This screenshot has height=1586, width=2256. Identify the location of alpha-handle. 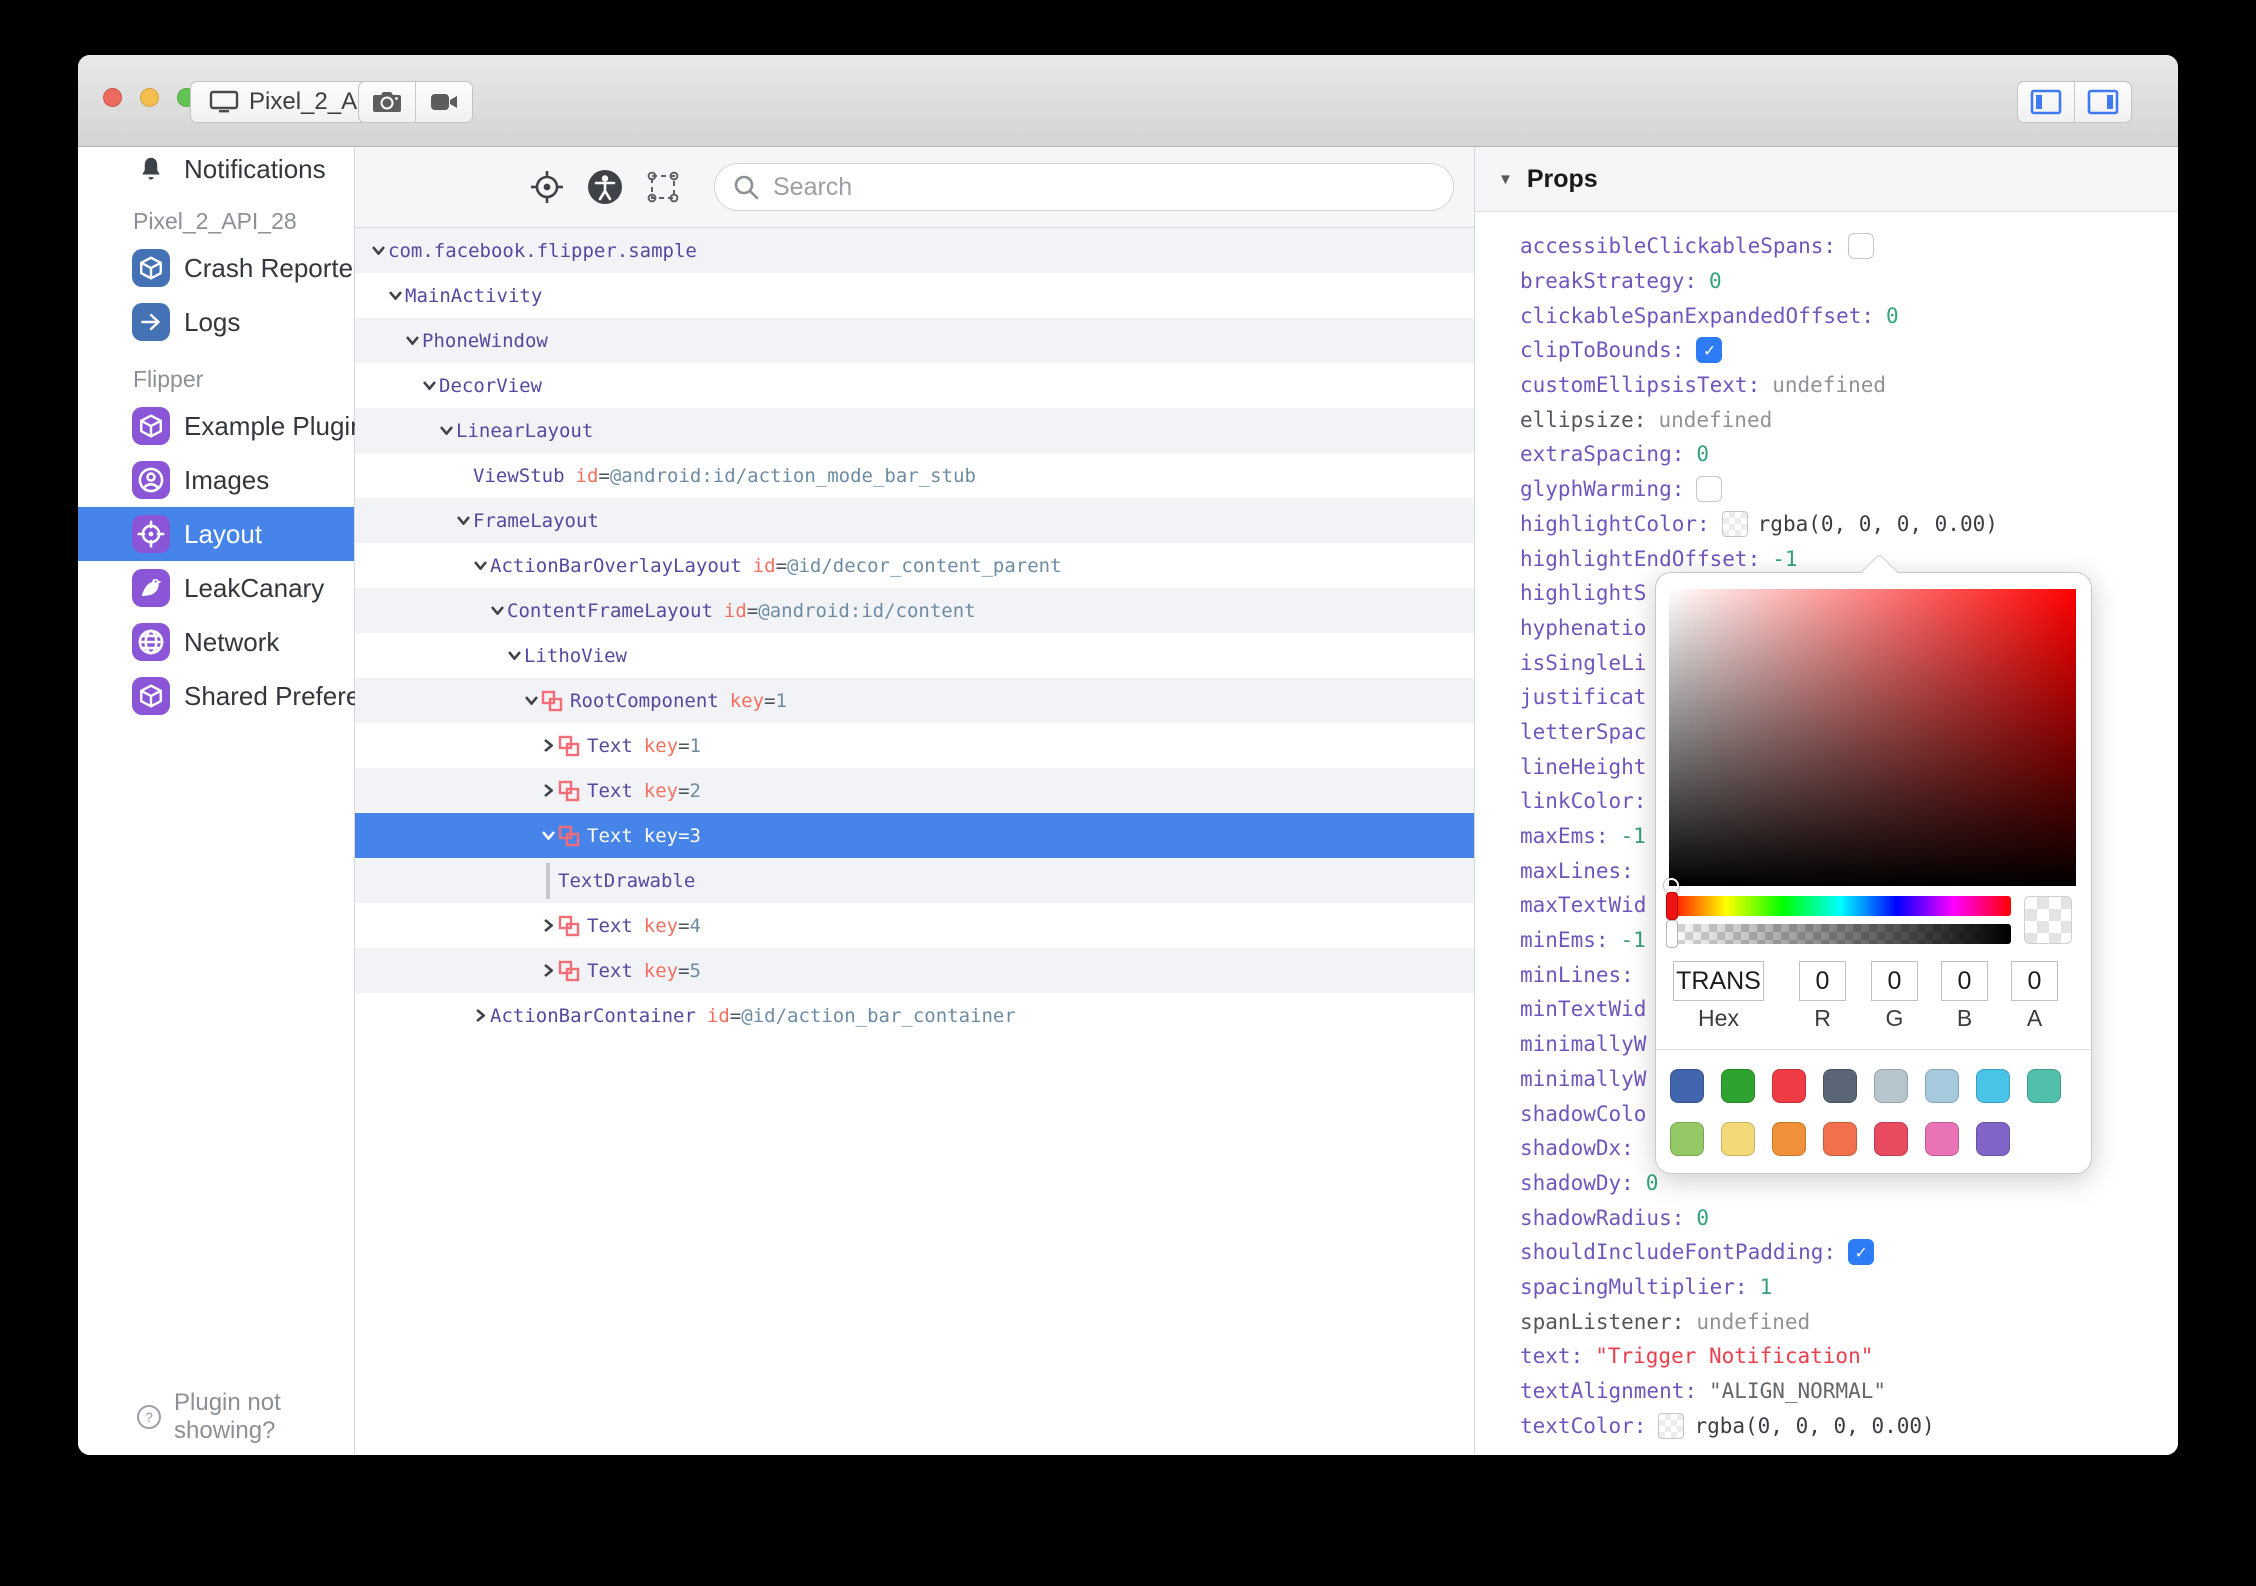
(1672, 934).